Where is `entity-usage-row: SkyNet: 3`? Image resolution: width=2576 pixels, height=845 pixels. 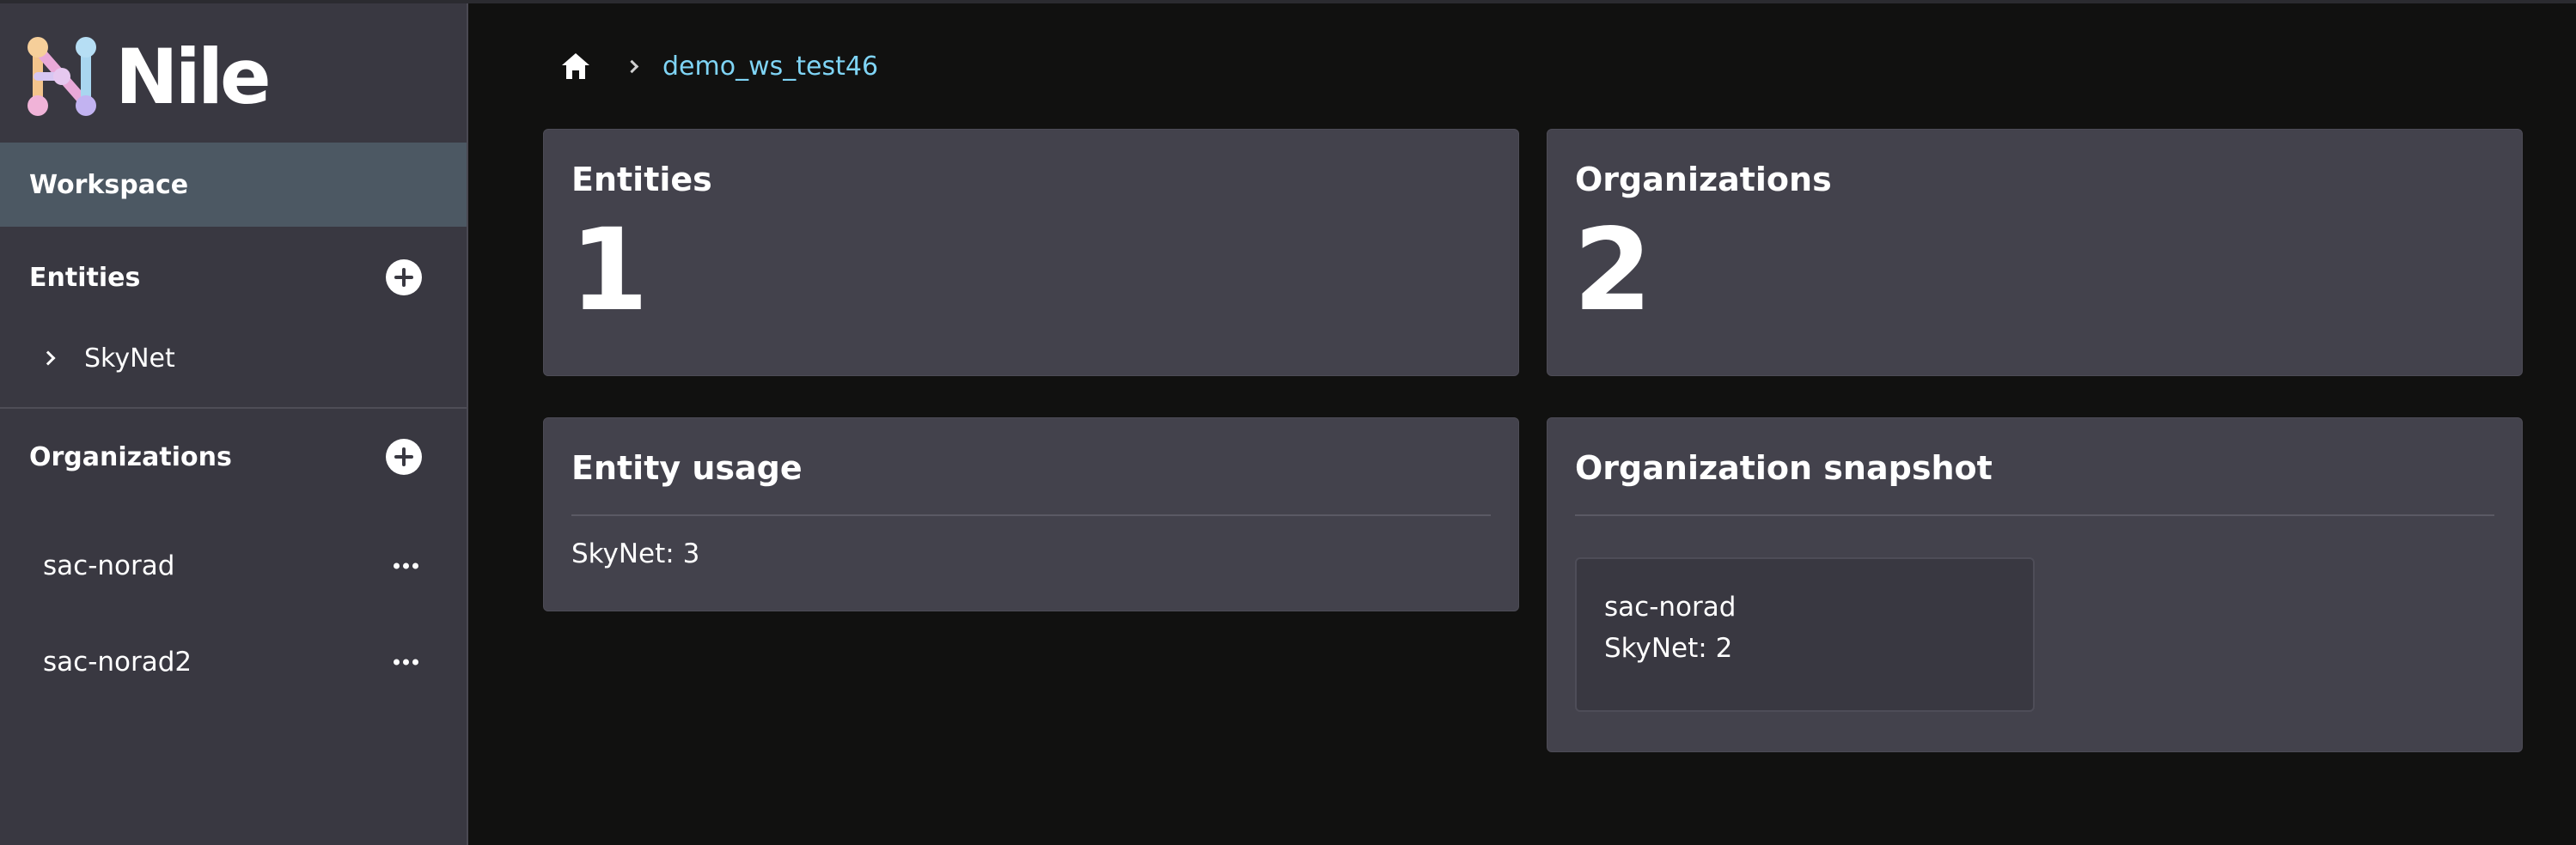 entity-usage-row: SkyNet: 3 is located at coordinates (635, 553).